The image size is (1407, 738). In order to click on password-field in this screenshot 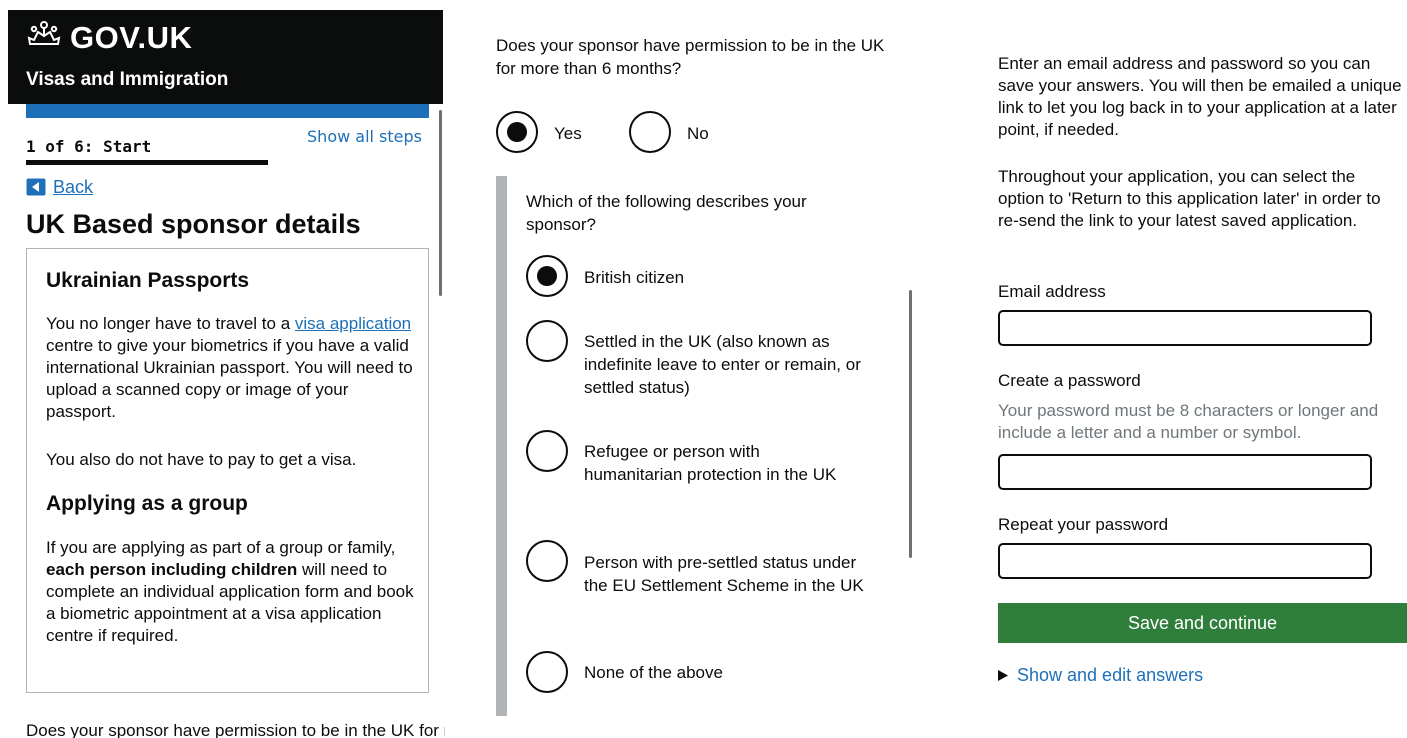, I will do `click(1185, 472)`.